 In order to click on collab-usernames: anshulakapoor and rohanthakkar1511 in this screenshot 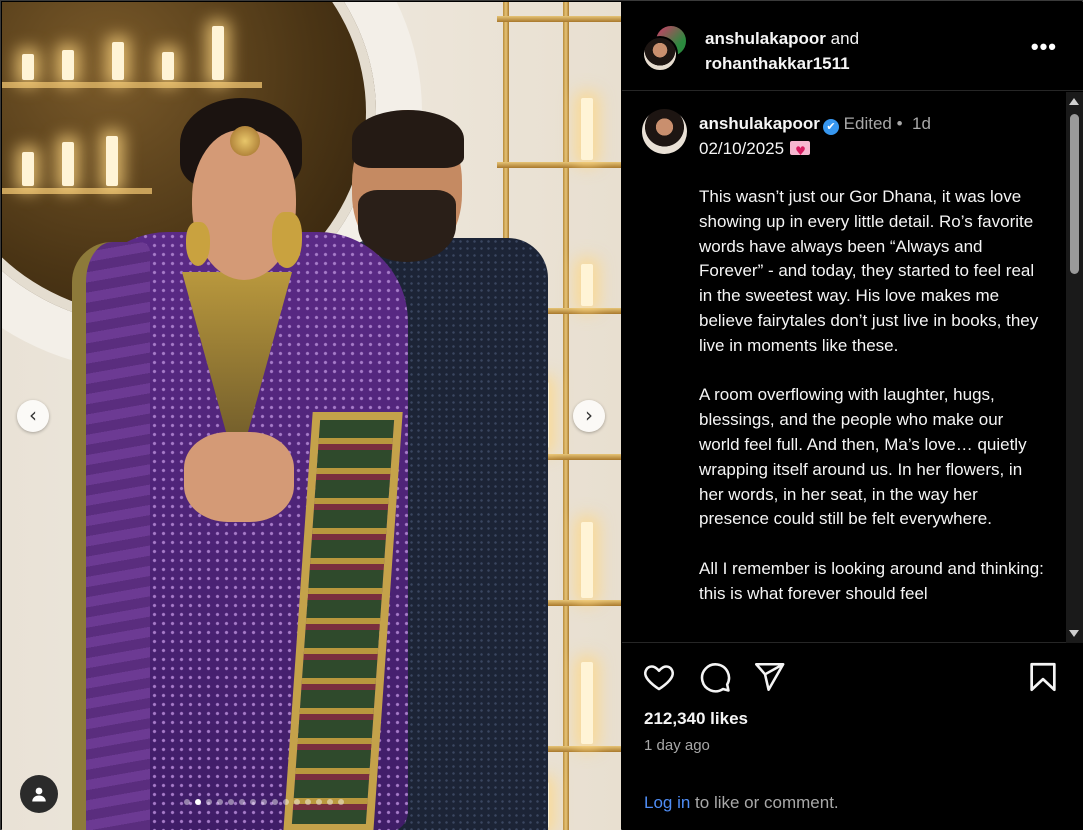, I will do `click(782, 51)`.